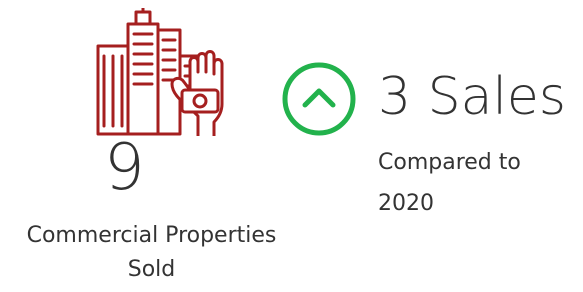 The height and width of the screenshot is (292, 583). Describe the element at coordinates (449, 162) in the screenshot. I see `compare-text-line1: Compared to` at that location.